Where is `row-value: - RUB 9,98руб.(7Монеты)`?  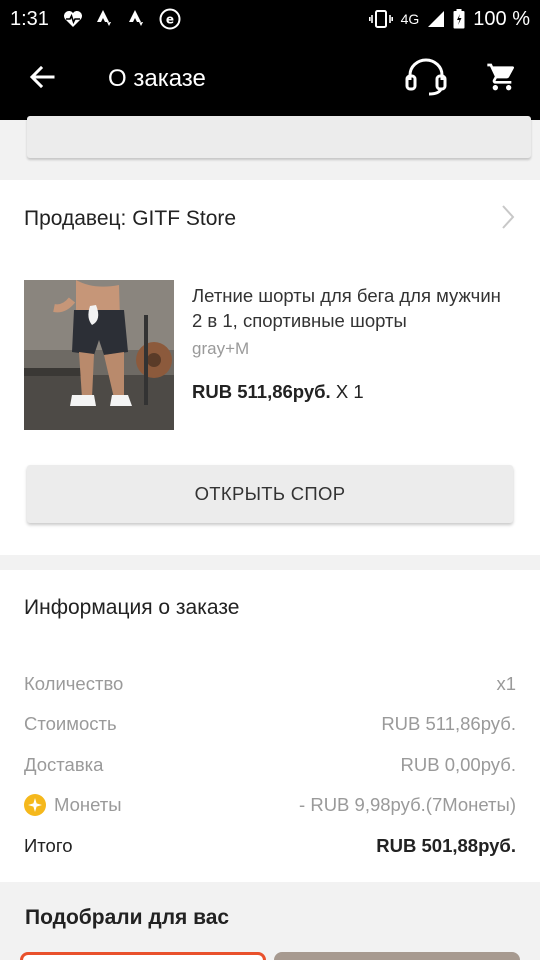
row-value: - RUB 9,98руб.(7Монеты) is located at coordinates (407, 804).